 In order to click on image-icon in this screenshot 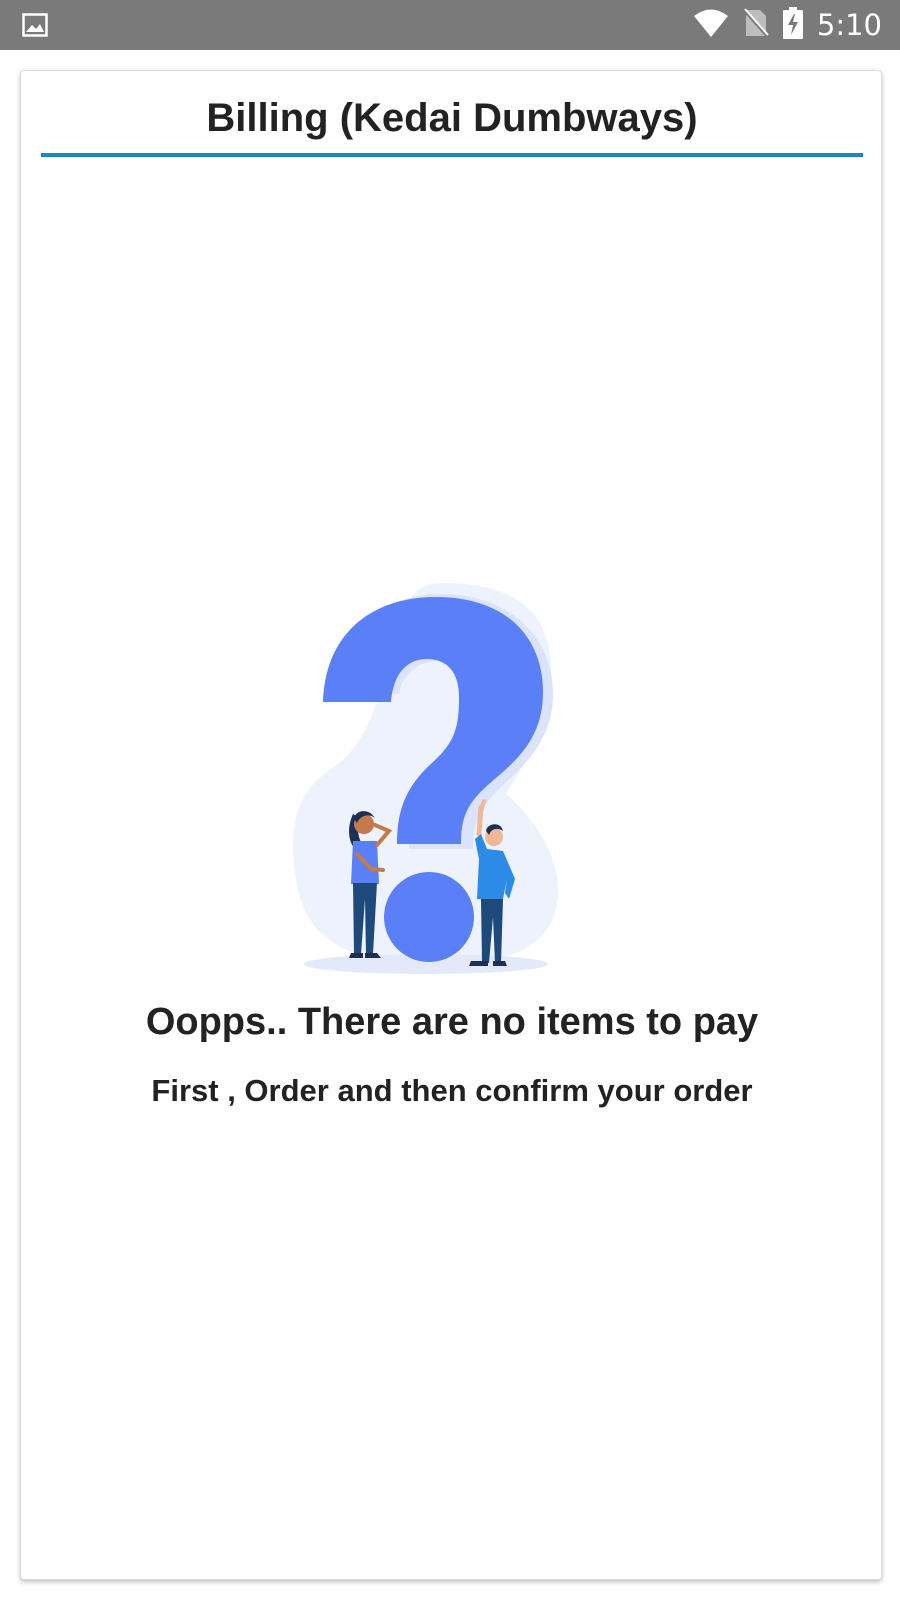, I will do `click(35, 25)`.